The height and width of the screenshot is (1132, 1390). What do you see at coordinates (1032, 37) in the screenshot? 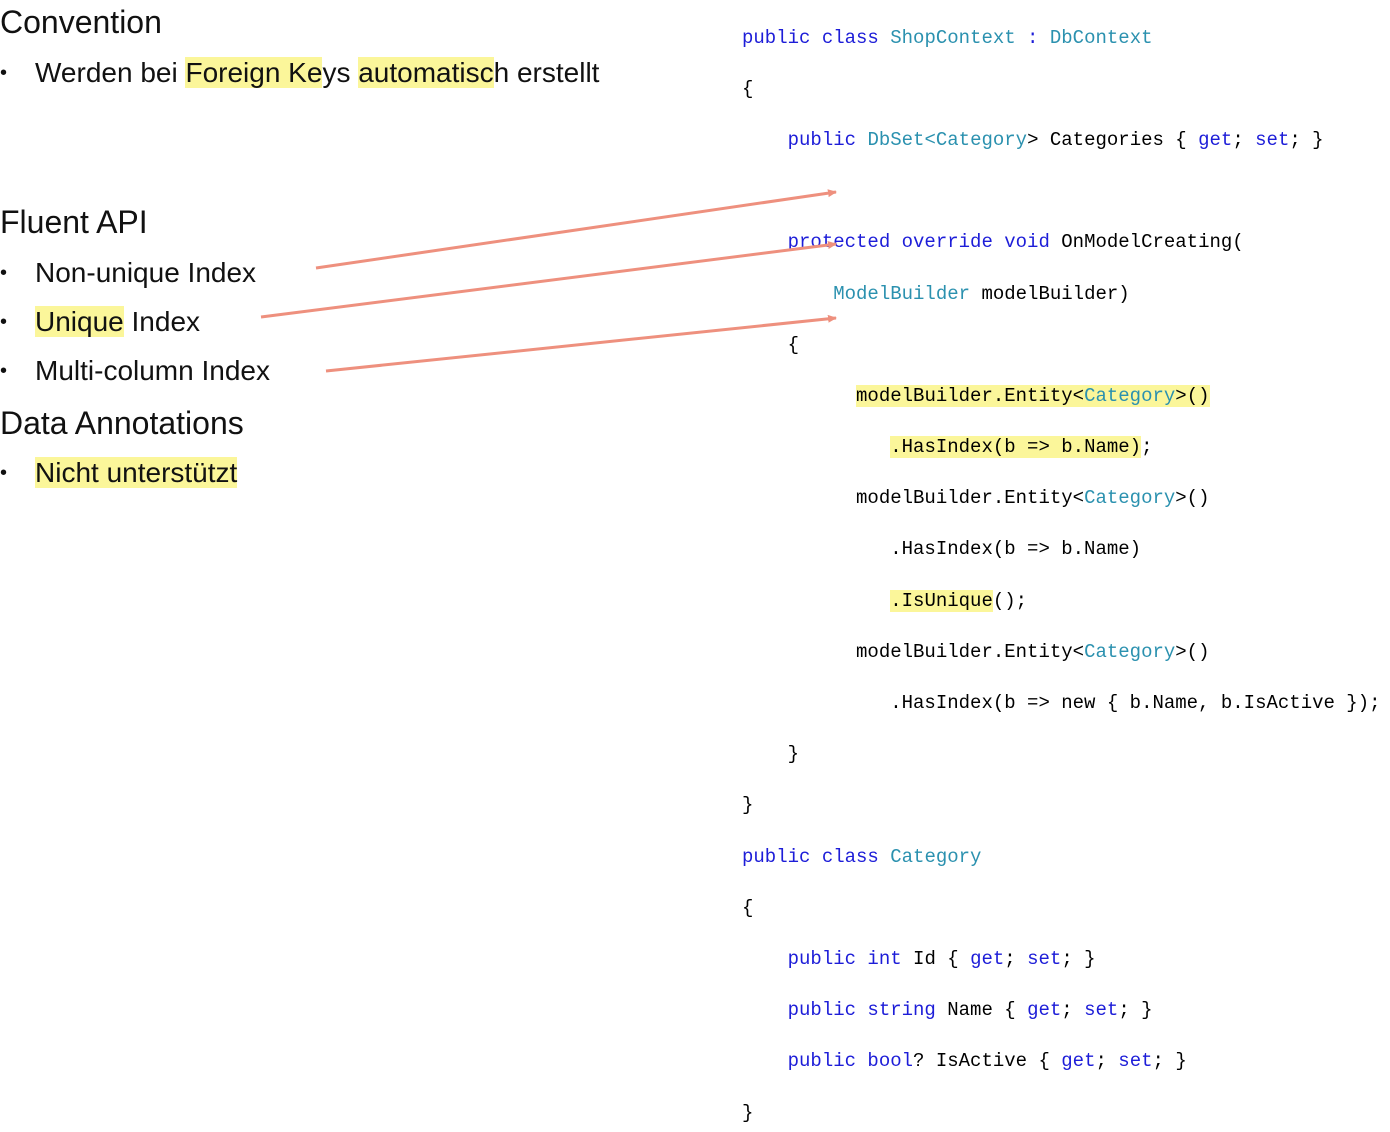
I see `code-keyword: :` at bounding box center [1032, 37].